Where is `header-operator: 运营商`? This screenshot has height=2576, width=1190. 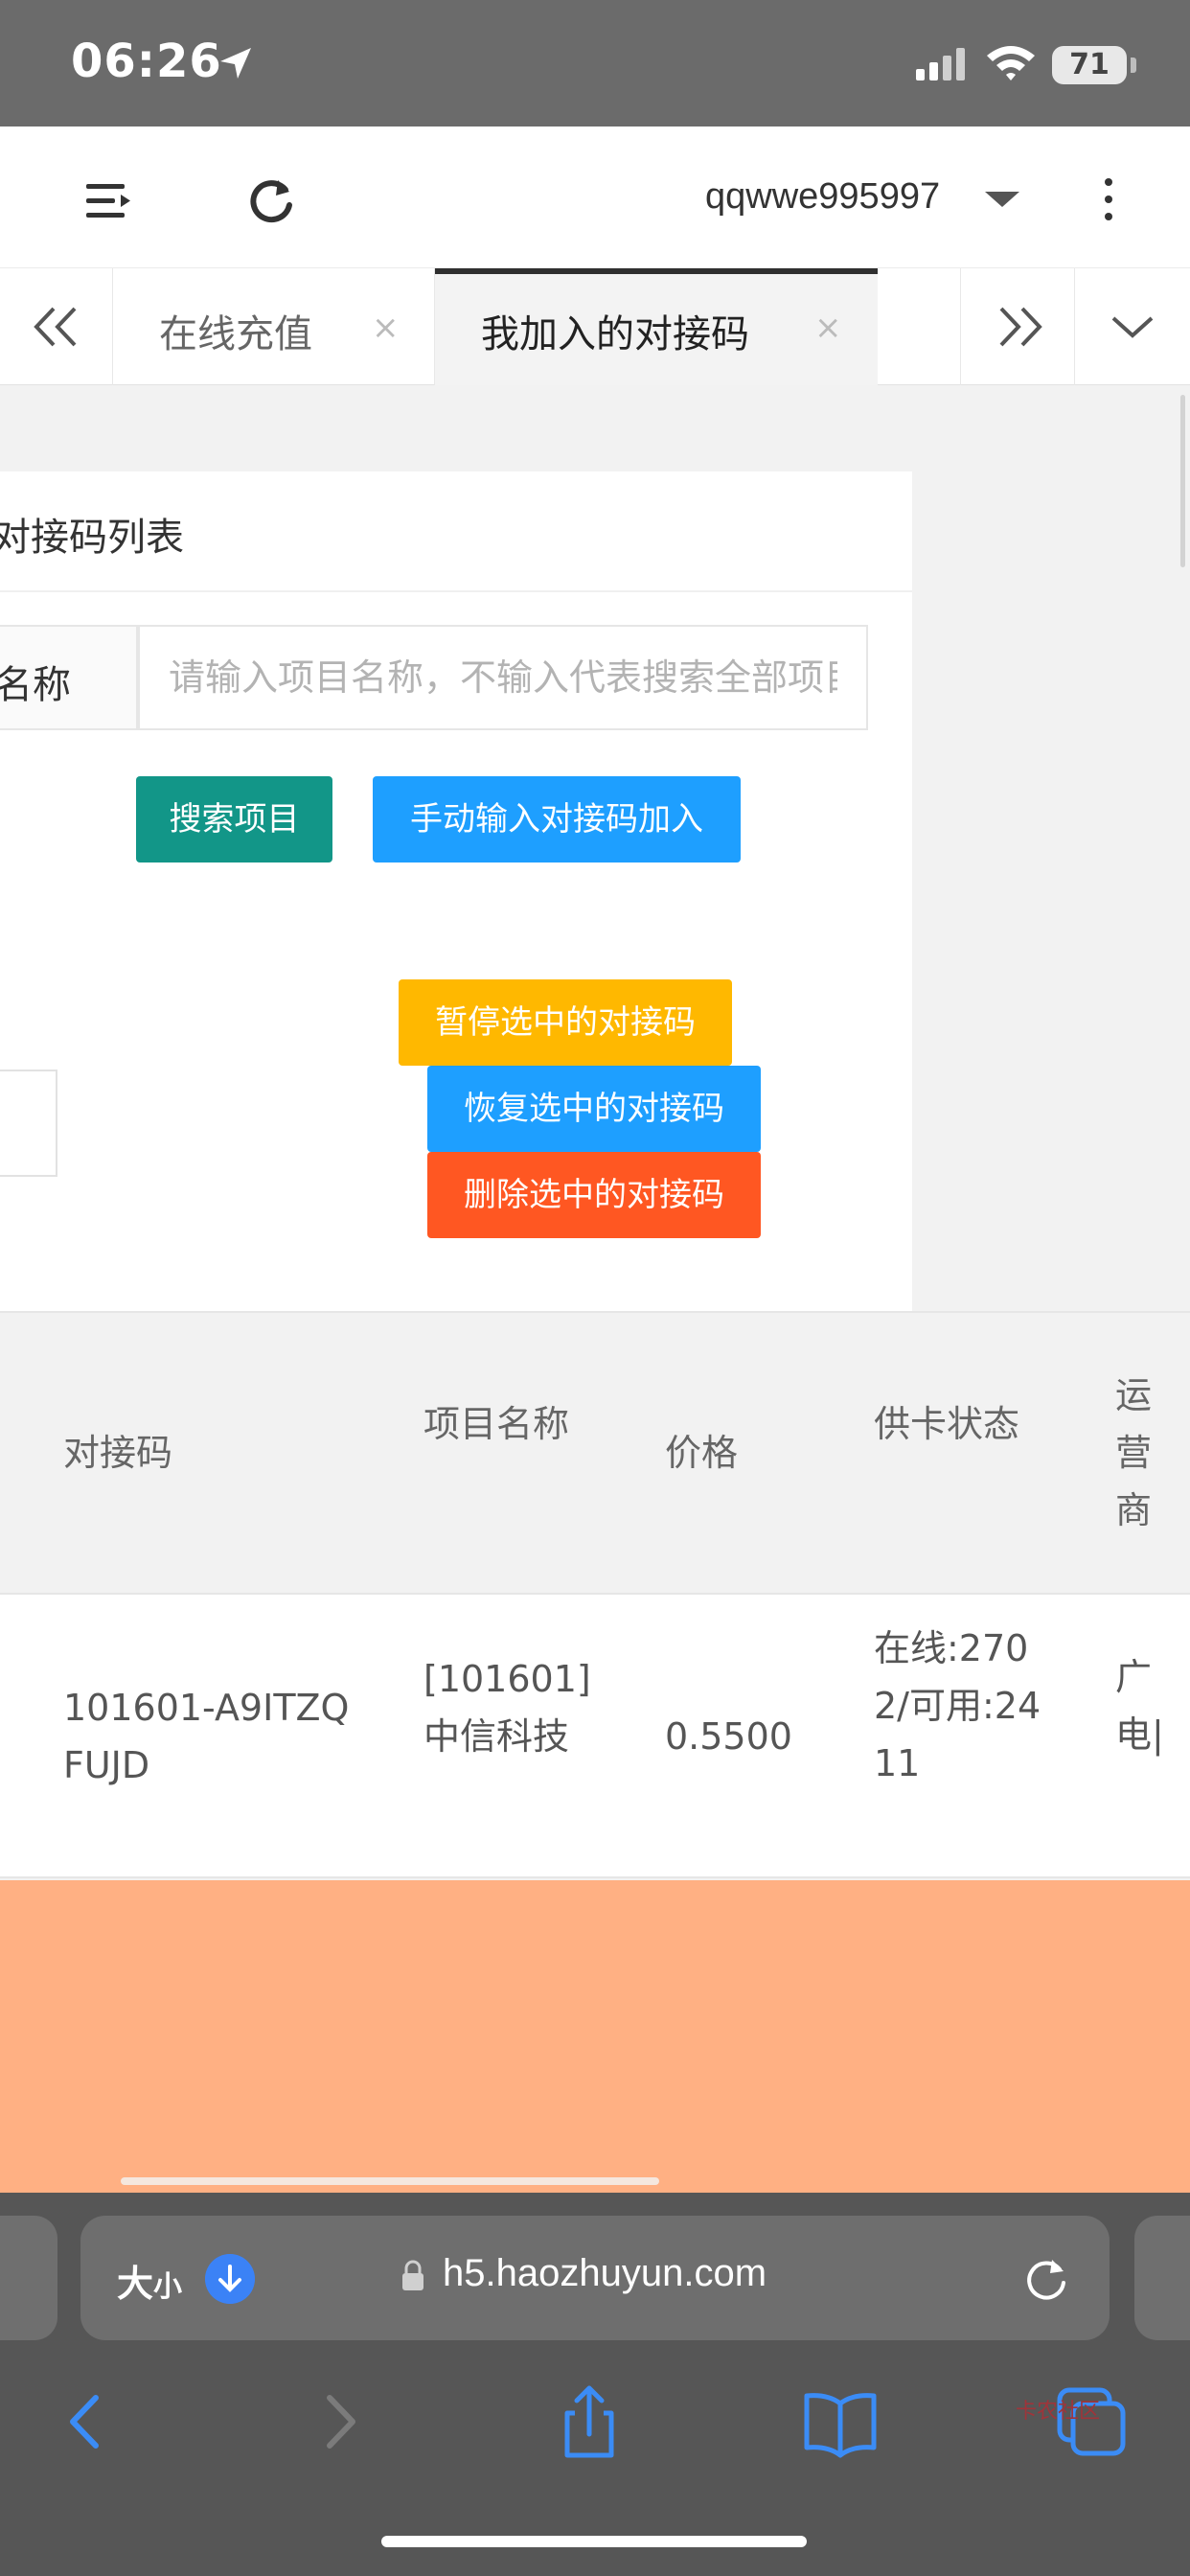
header-operator: 运营商 is located at coordinates (1134, 1452).